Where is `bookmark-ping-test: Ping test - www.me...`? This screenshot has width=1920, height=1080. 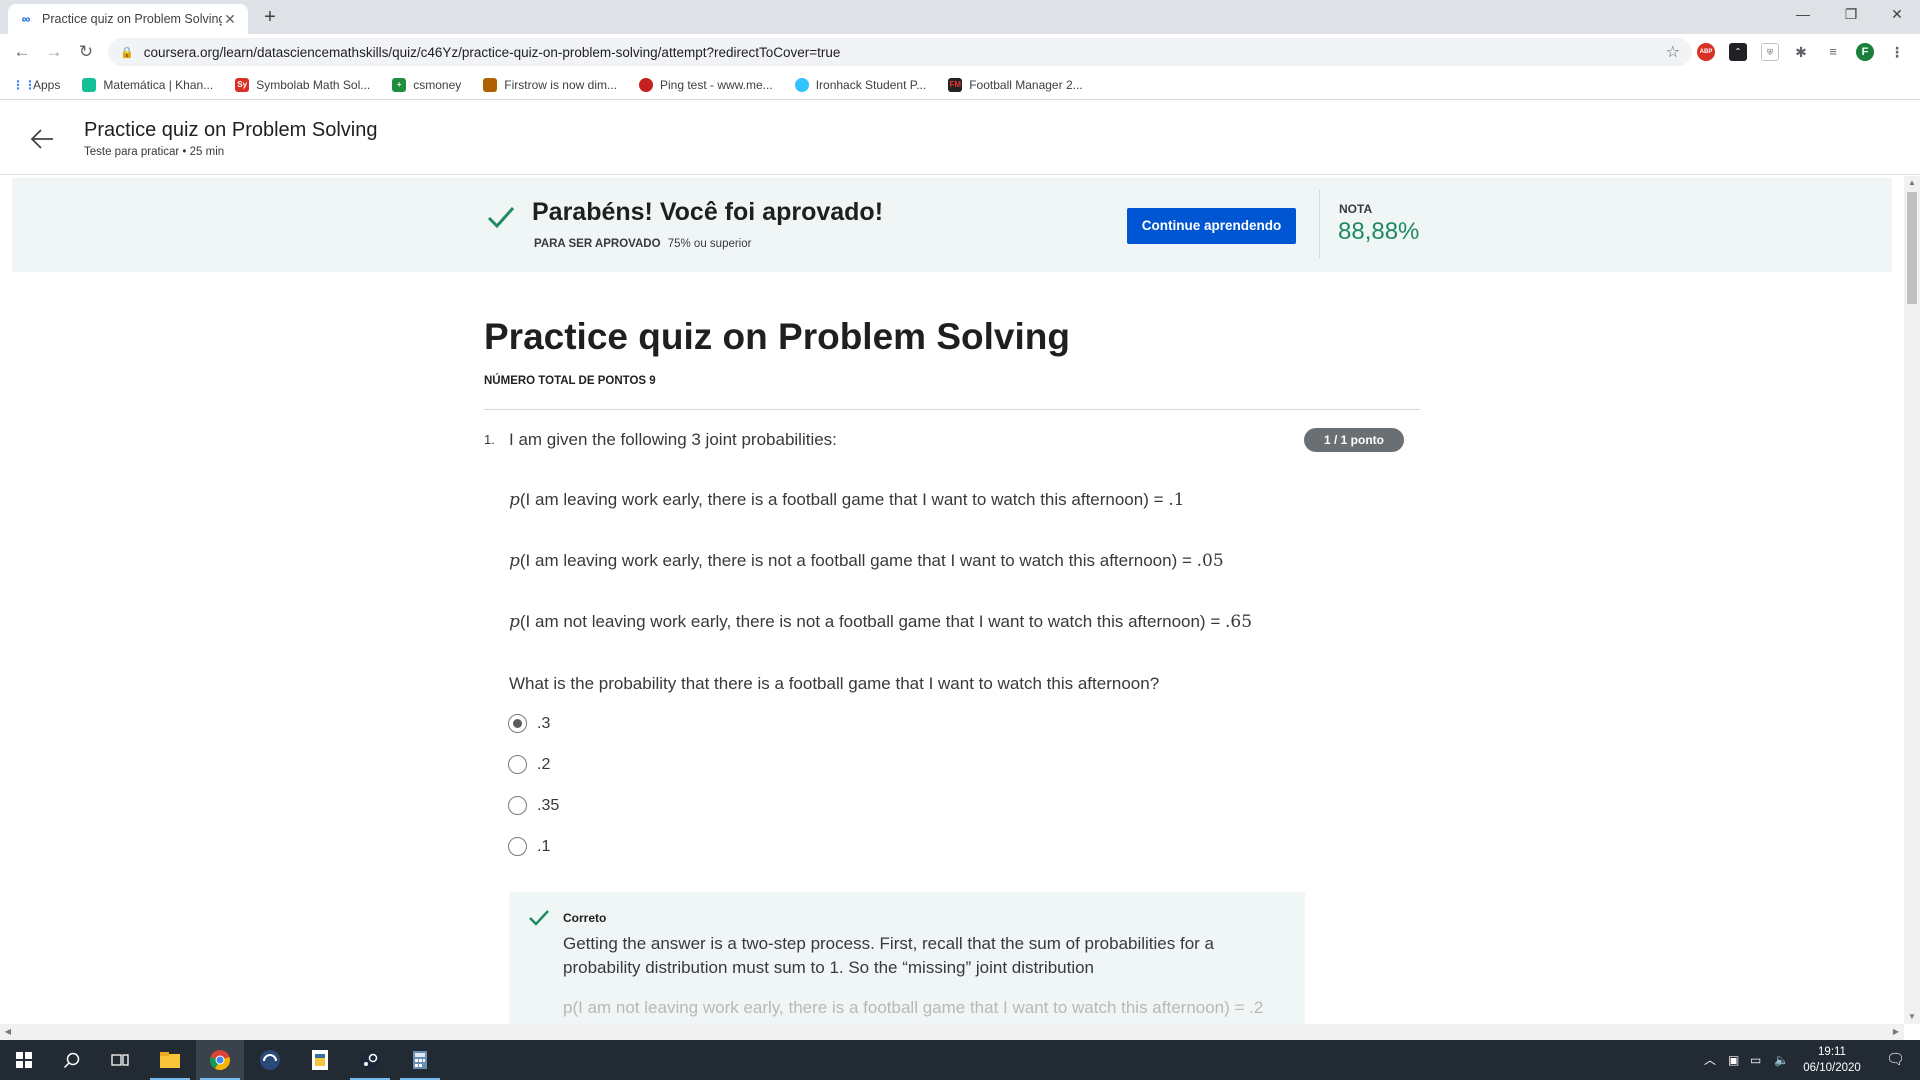
bookmark-ping-test: Ping test - www.me... is located at coordinates (705, 84).